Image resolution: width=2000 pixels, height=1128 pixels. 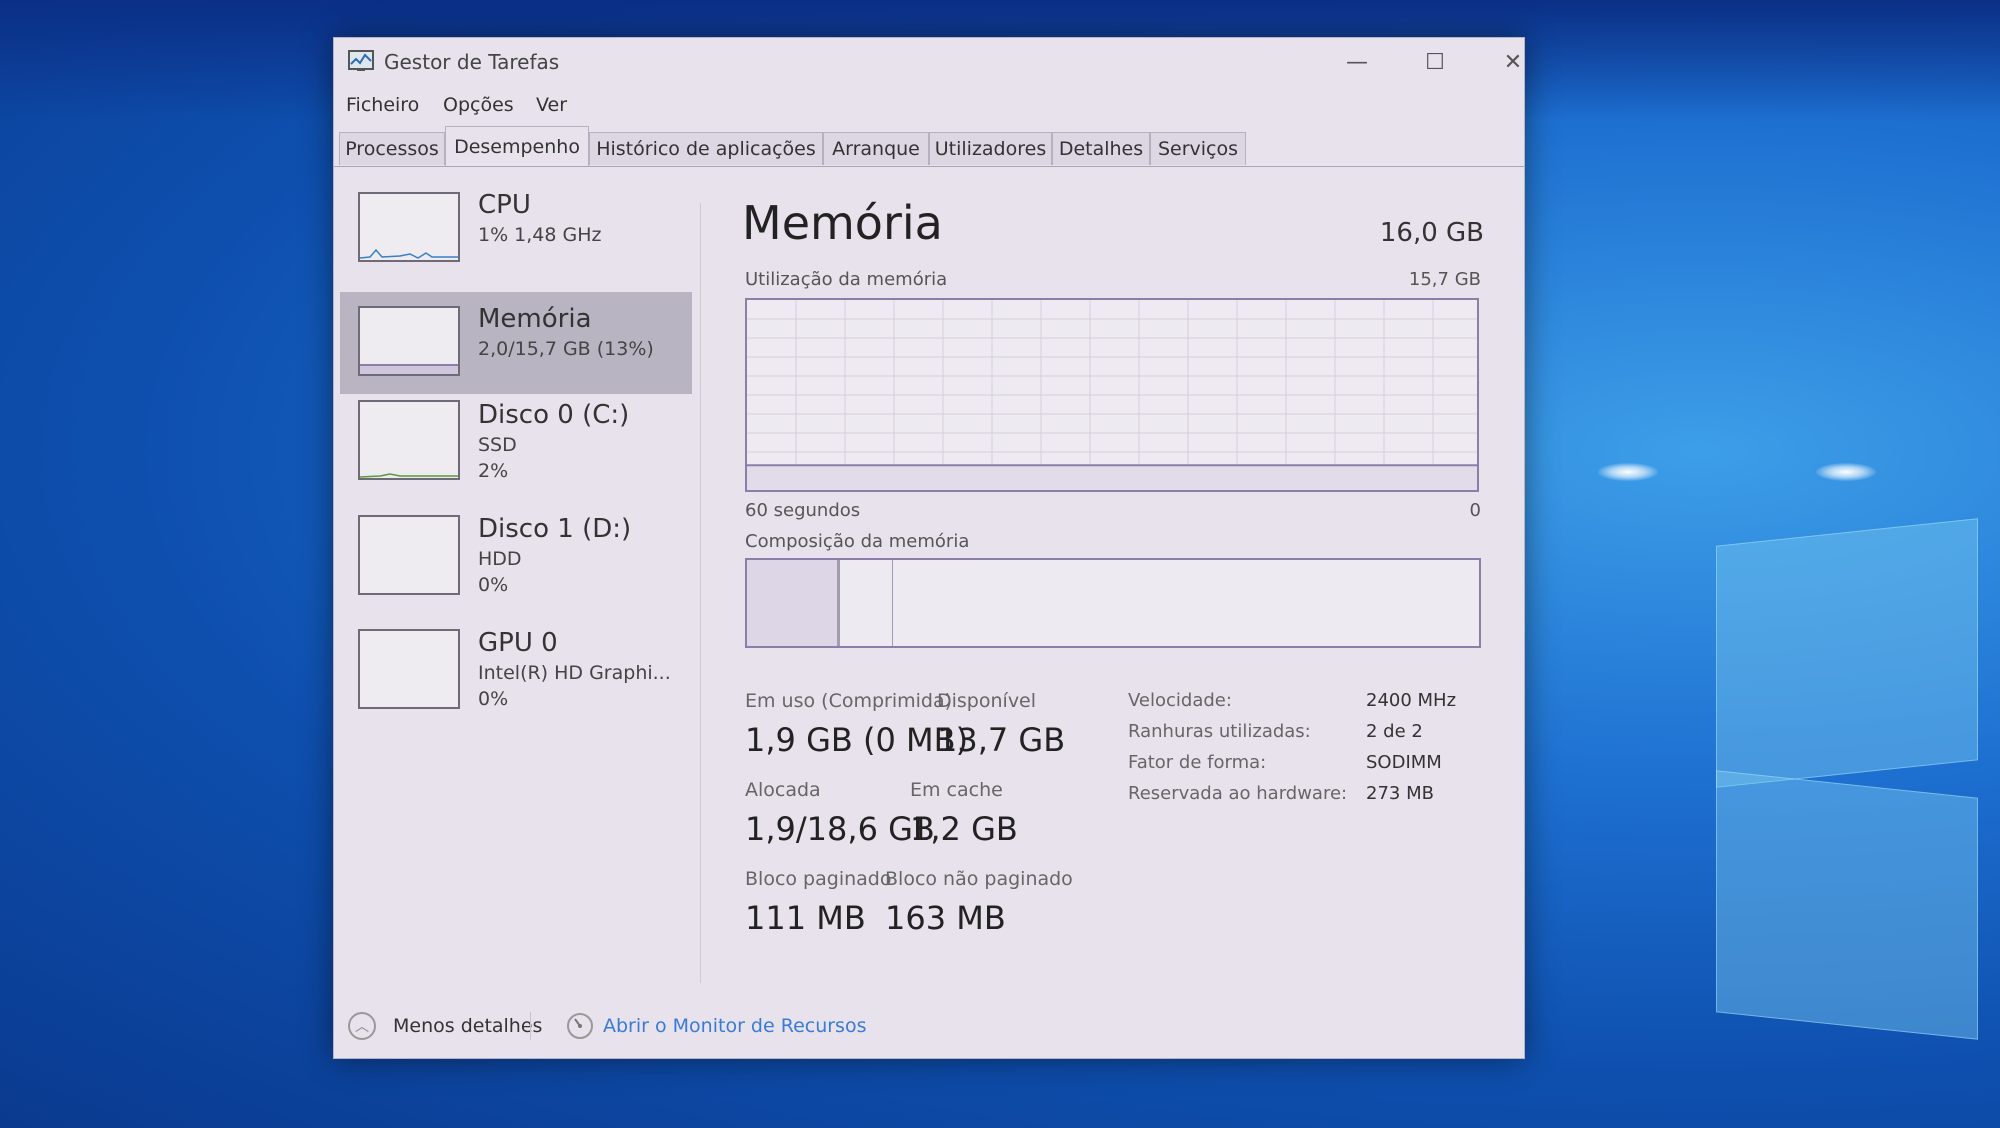 What do you see at coordinates (382, 105) in the screenshot?
I see `menu-file: Ficheiro` at bounding box center [382, 105].